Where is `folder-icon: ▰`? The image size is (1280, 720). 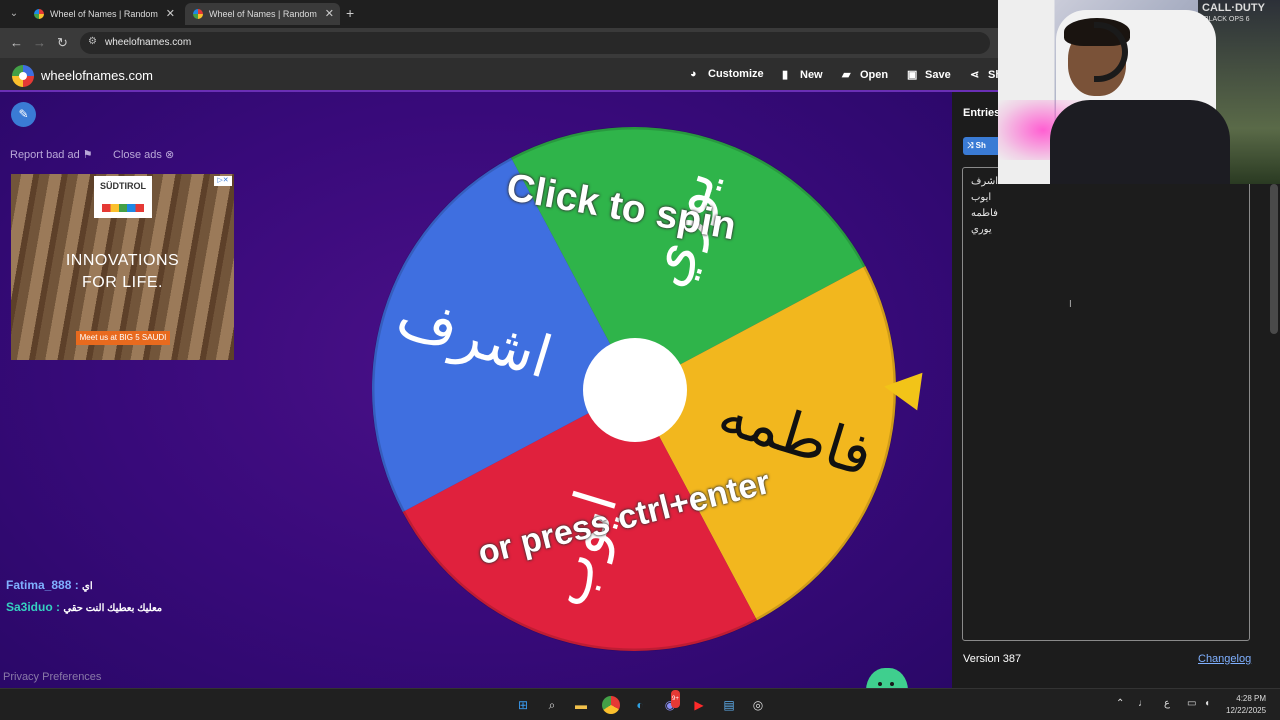
folder-icon: ▰ is located at coordinates (846, 75).